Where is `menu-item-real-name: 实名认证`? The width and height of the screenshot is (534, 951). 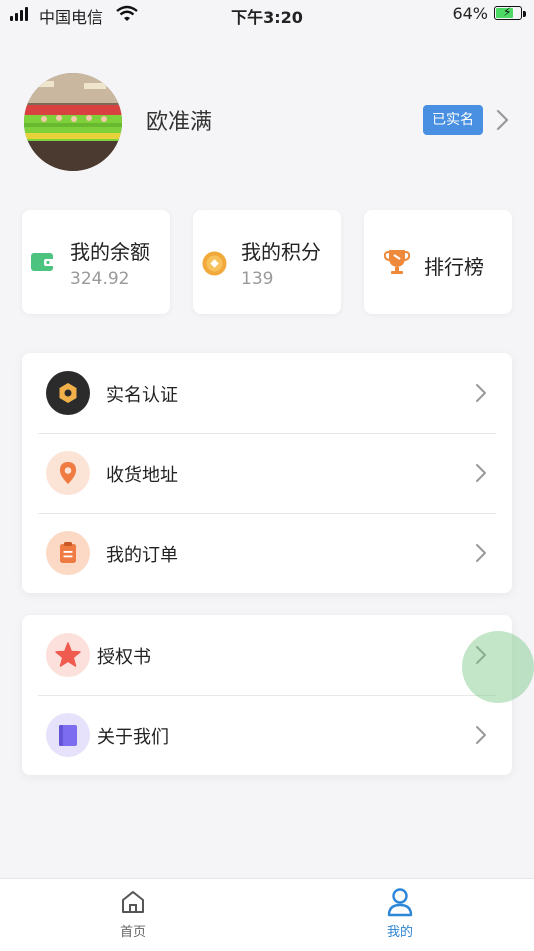 menu-item-real-name: 实名认证 is located at coordinates (267, 393).